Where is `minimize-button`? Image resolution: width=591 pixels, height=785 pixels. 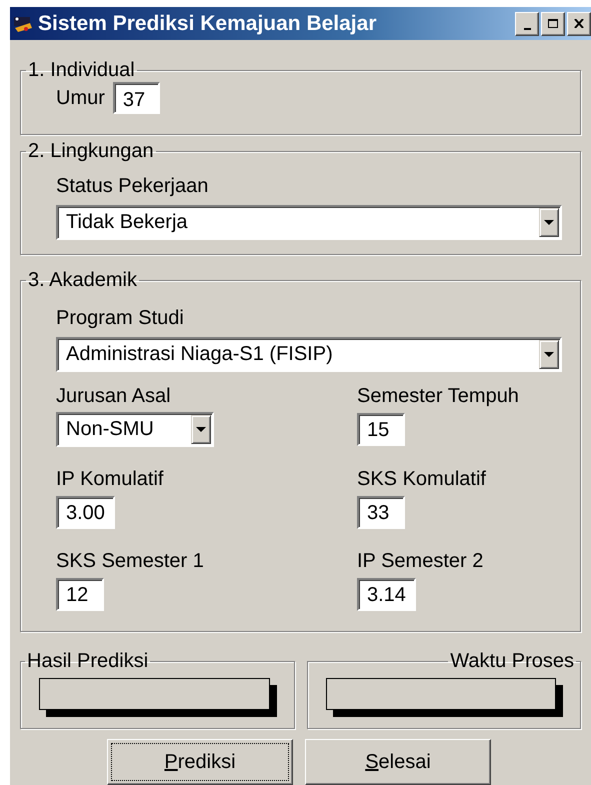 minimize-button is located at coordinates (527, 24).